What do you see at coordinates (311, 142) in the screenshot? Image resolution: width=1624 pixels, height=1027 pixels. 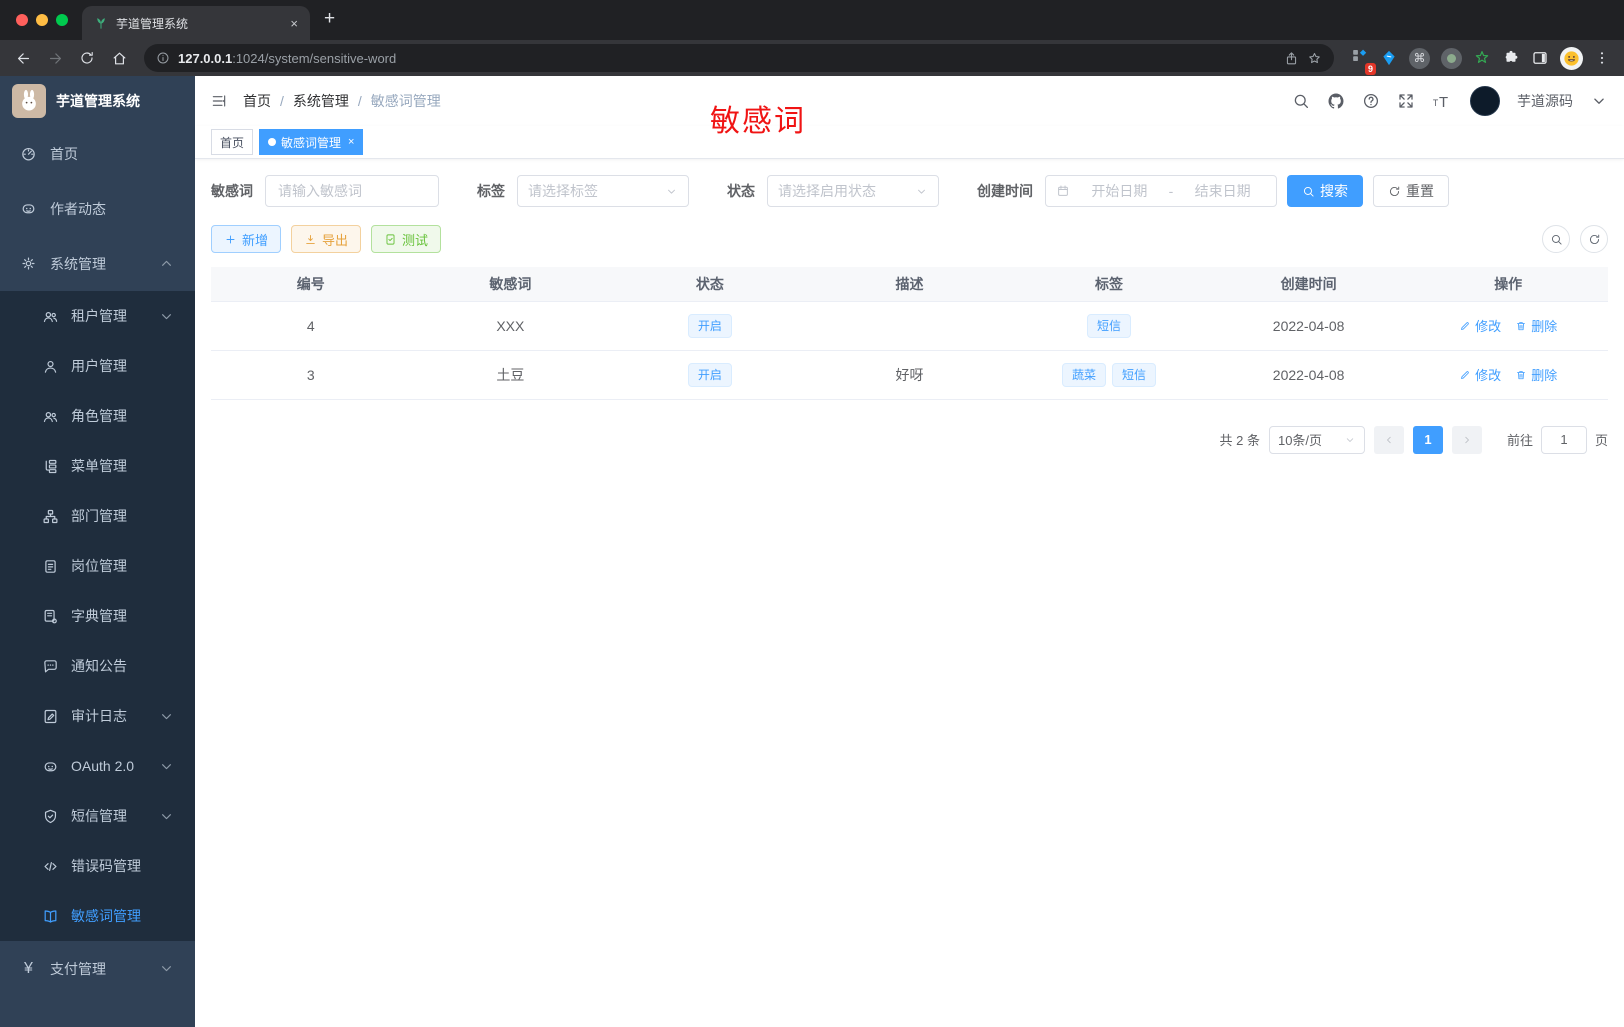 I see `tag-sensitive-word: 敏感词管理 ×` at bounding box center [311, 142].